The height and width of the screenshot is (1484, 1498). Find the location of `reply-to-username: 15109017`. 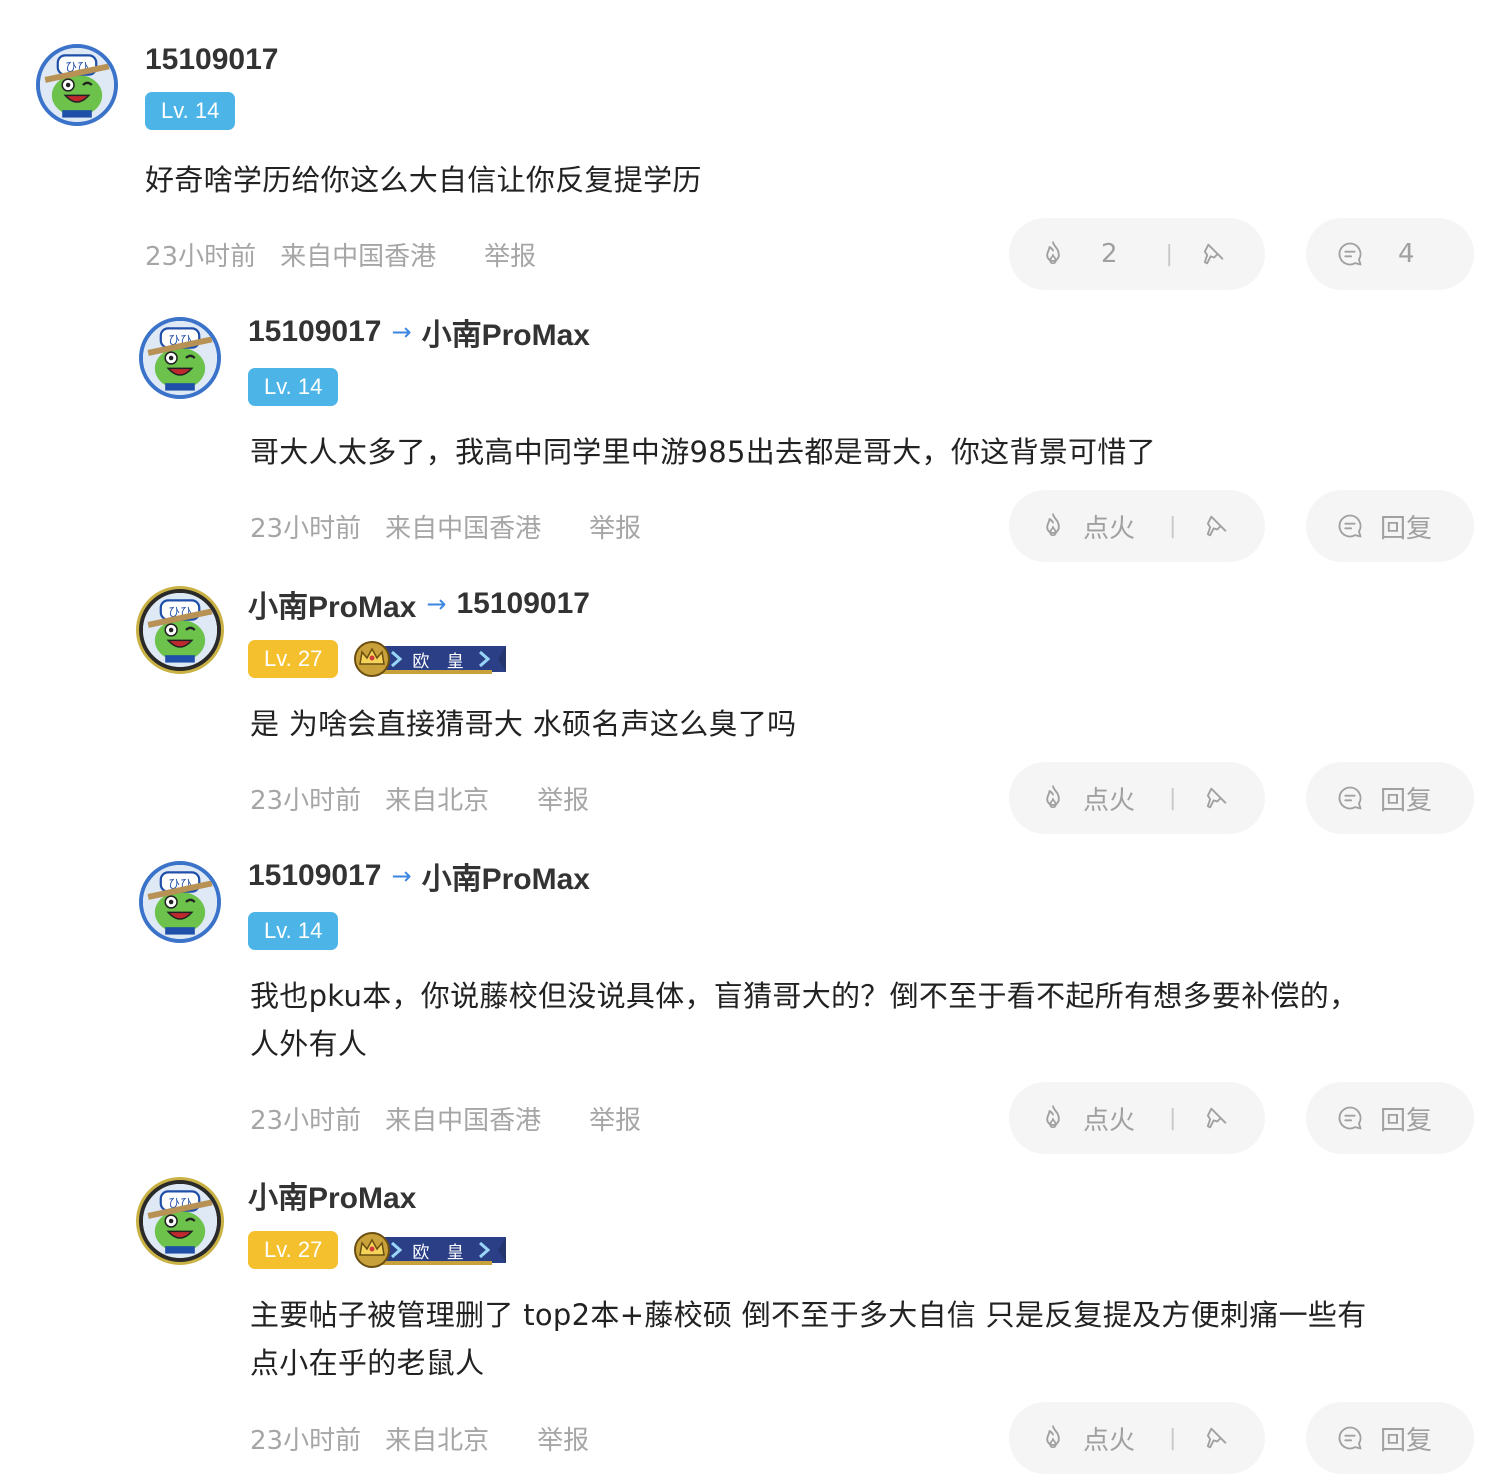

reply-to-username: 15109017 is located at coordinates (522, 604).